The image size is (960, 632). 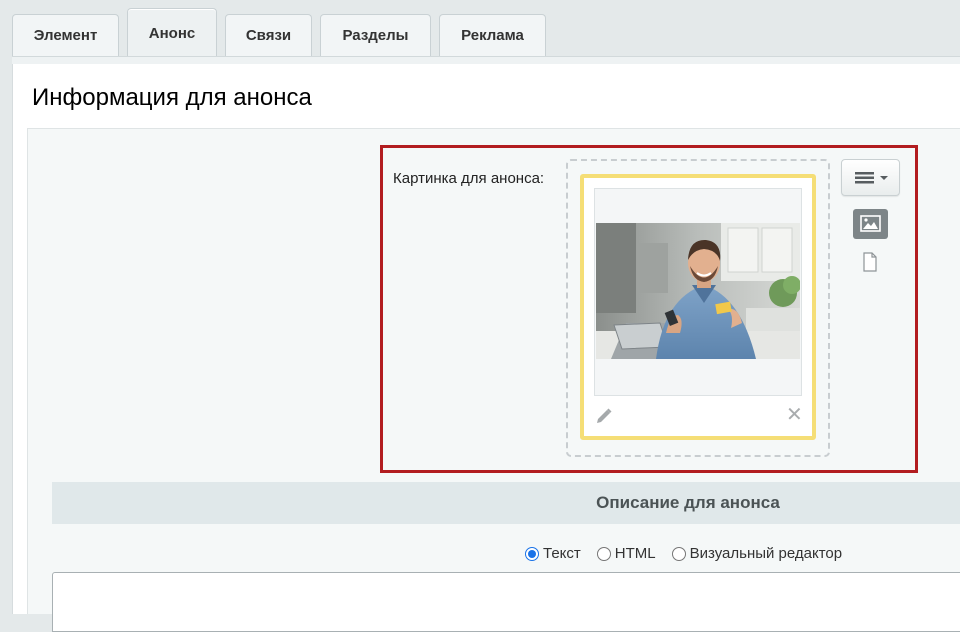 I want to click on radio-text-mode: Текст, so click(x=553, y=553).